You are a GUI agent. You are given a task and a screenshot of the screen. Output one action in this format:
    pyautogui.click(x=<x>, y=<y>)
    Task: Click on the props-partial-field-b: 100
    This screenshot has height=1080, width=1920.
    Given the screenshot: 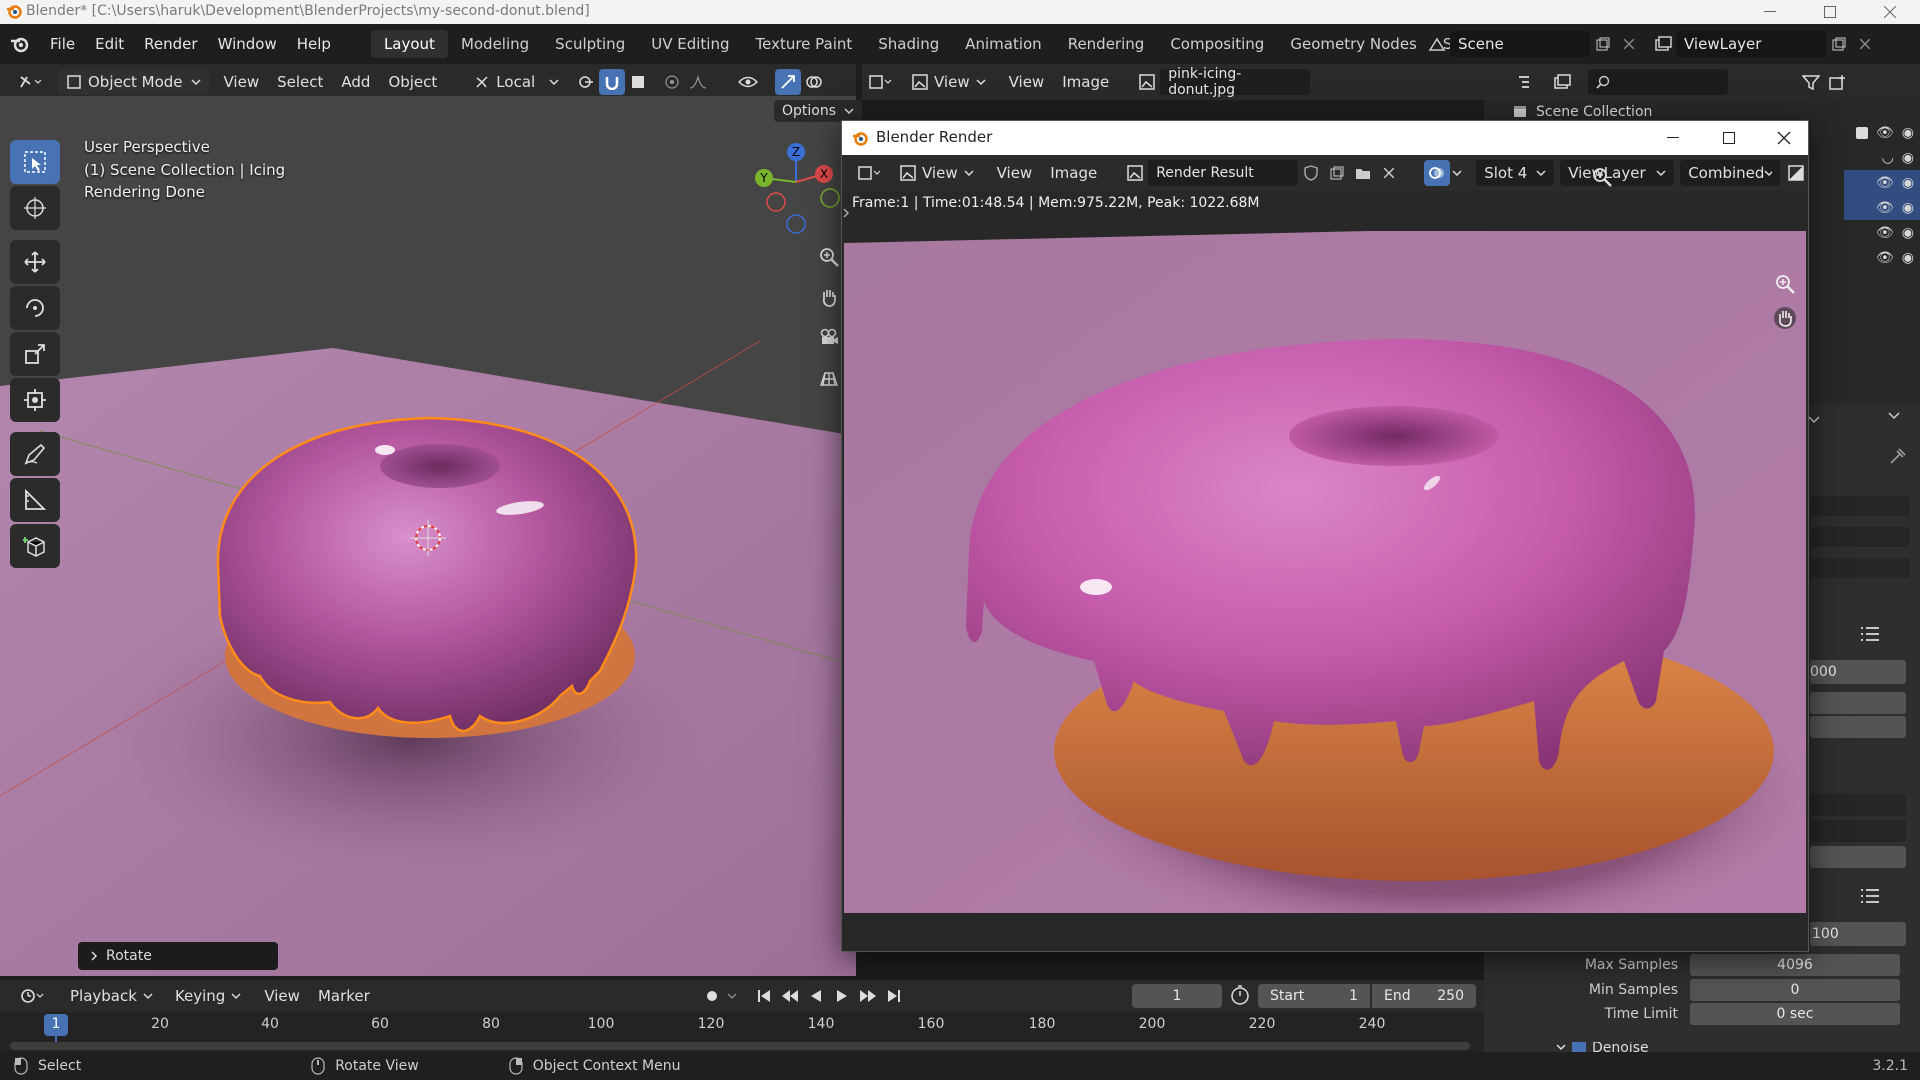 What is the action you would take?
    pyautogui.click(x=1858, y=934)
    